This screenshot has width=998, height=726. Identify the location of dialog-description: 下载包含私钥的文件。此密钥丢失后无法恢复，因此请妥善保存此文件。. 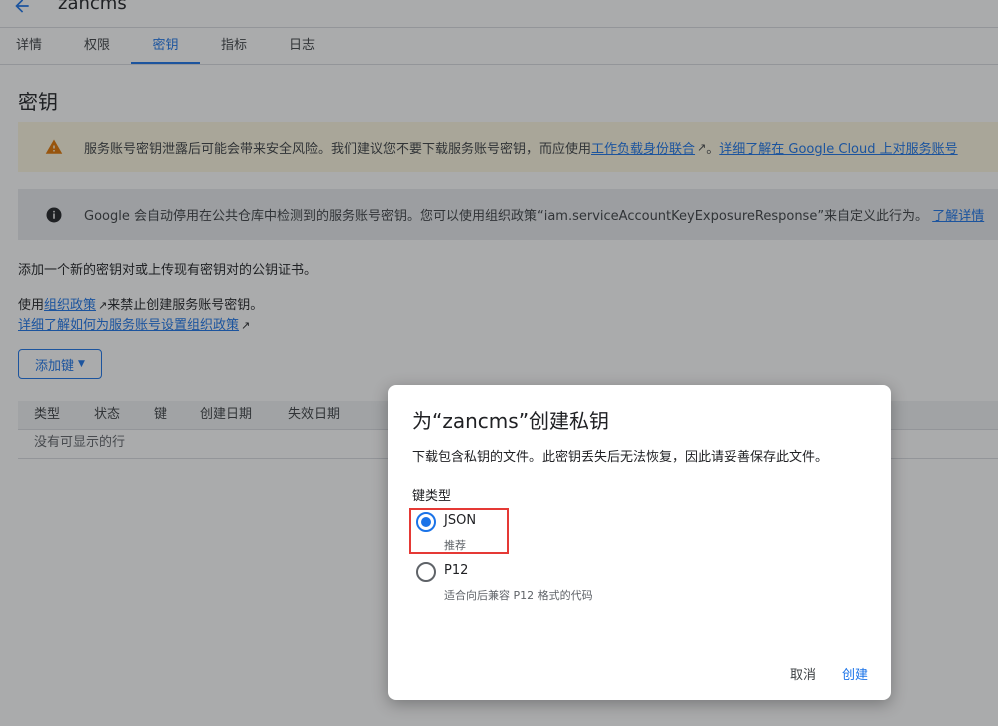
(620, 457).